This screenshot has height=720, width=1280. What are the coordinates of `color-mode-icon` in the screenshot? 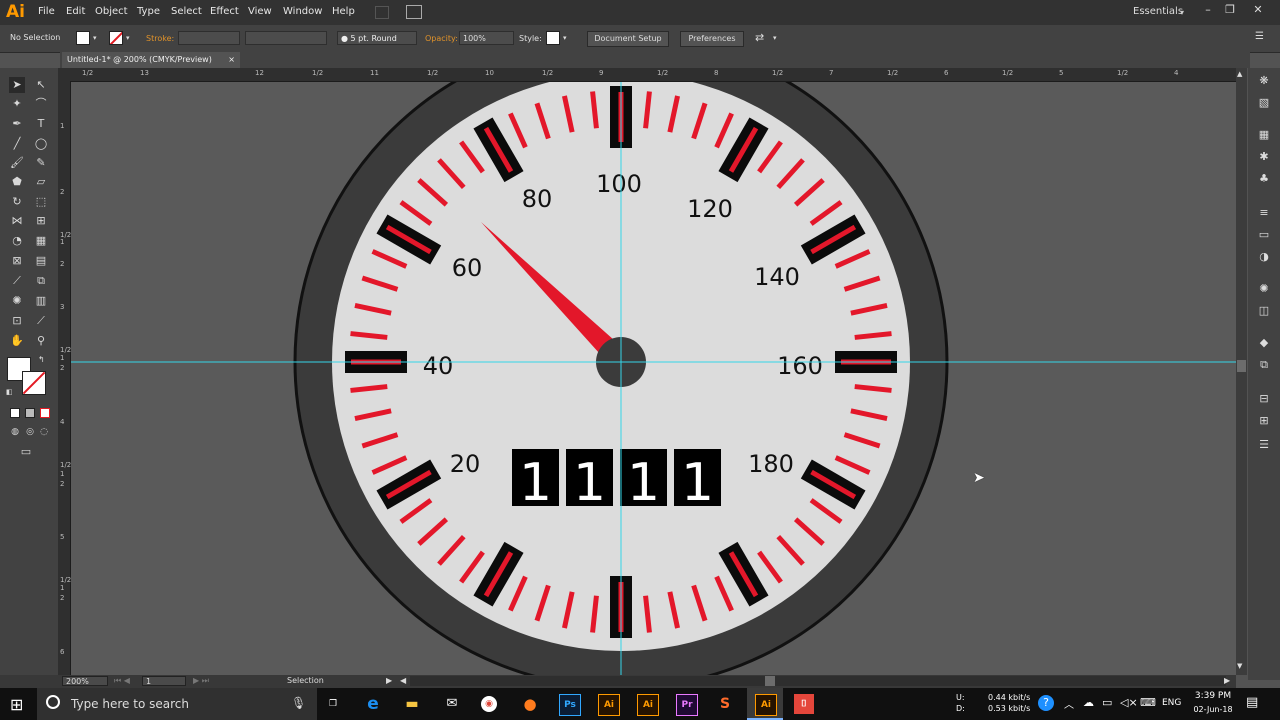 It's located at (15, 413).